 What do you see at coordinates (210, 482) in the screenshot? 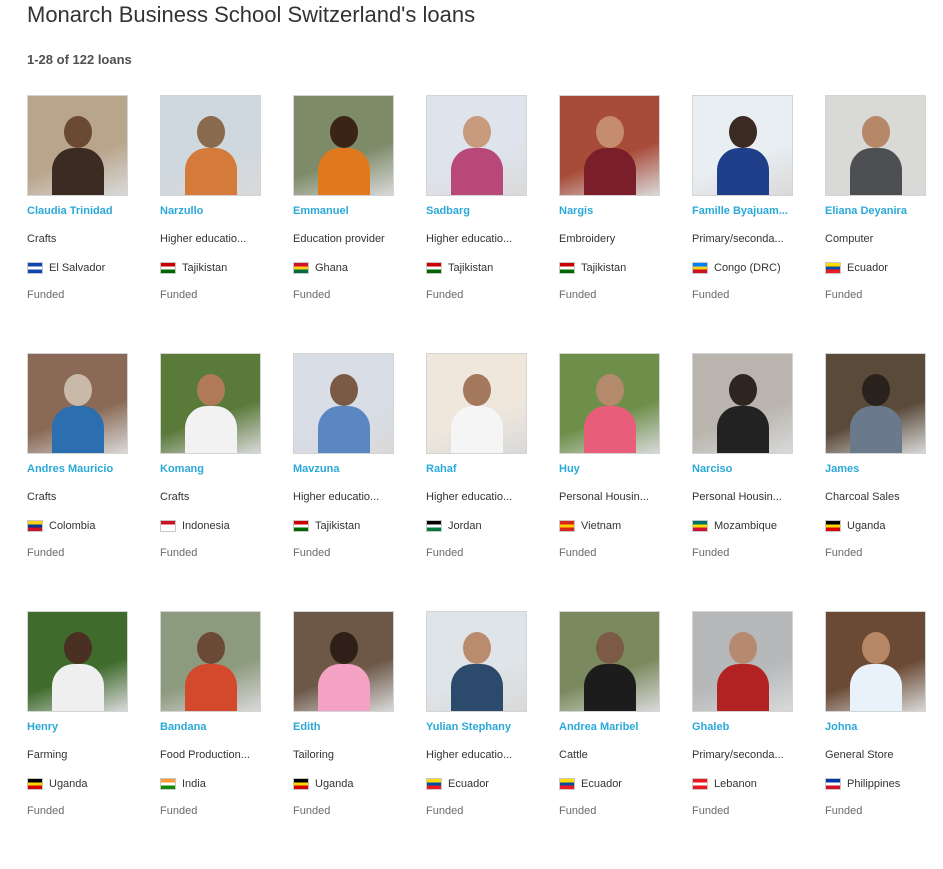
I see `loan-card: Komang Crafts Indonesia Funded` at bounding box center [210, 482].